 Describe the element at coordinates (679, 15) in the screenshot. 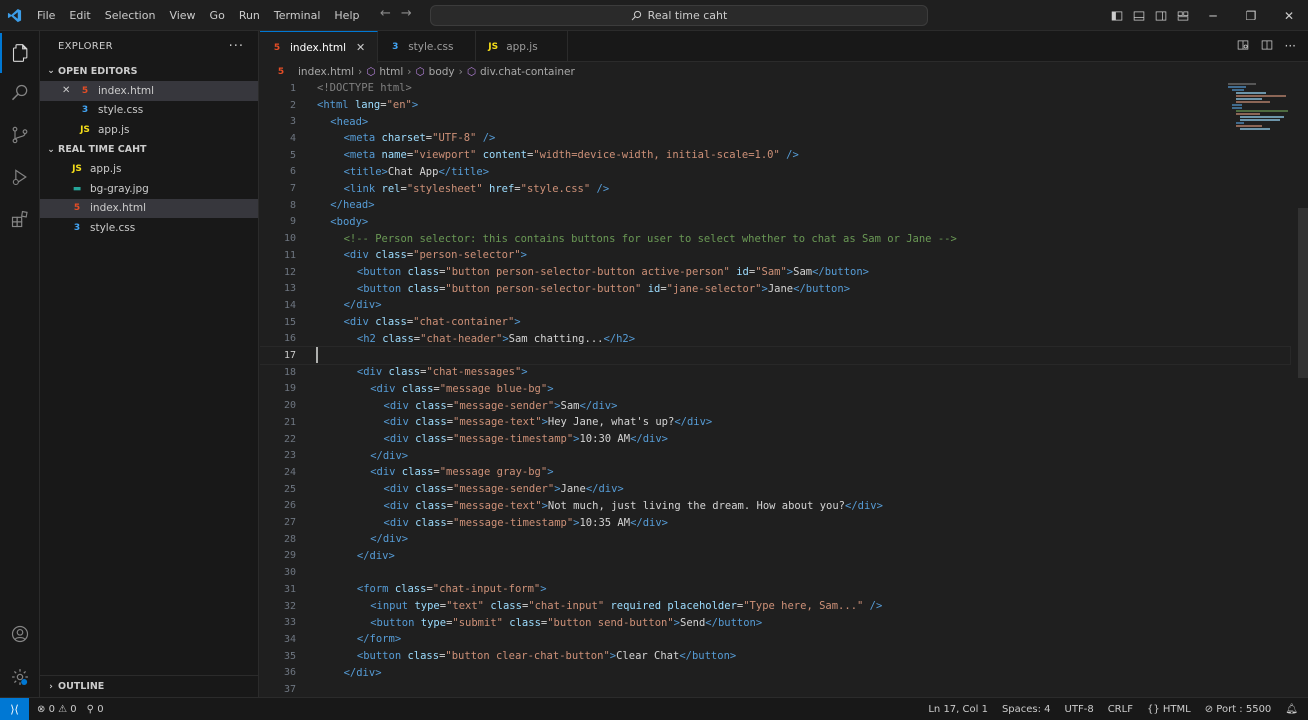

I see `command-center-search: Real time caht` at that location.